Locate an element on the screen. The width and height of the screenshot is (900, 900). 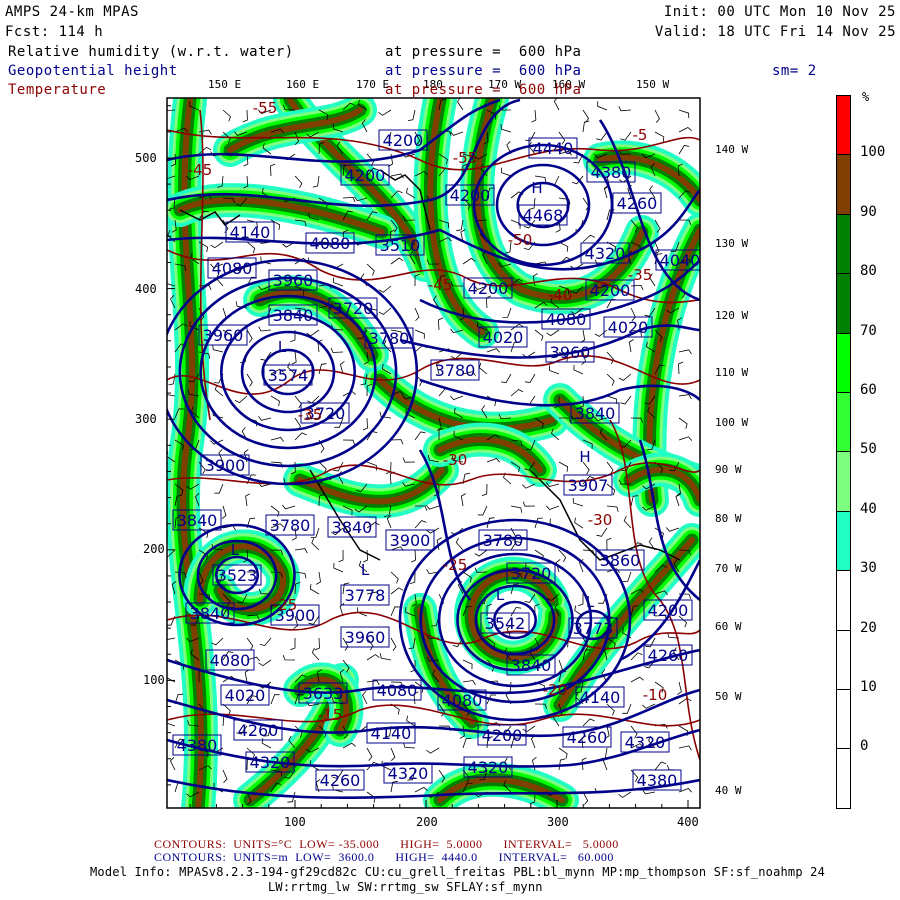
colorbar-label: 0 is located at coordinates (864, 746).